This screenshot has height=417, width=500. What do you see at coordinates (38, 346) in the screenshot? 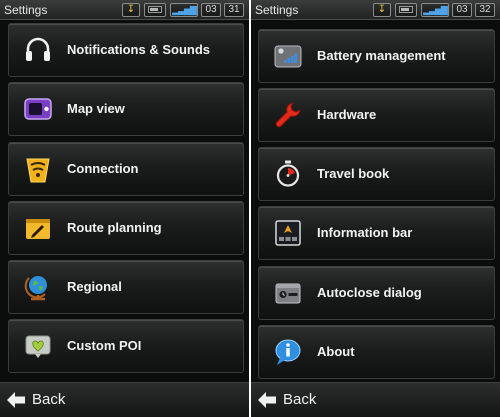
I see `heart-poi-icon` at bounding box center [38, 346].